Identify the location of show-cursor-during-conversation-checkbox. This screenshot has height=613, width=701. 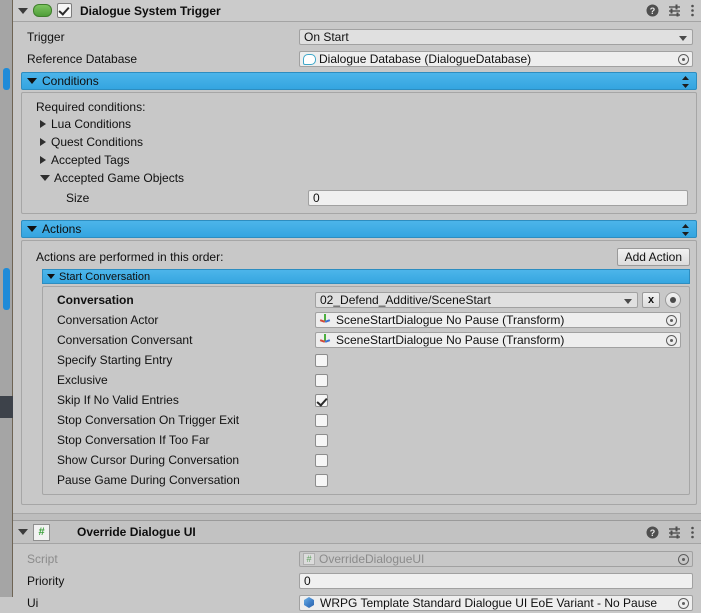
(321, 460).